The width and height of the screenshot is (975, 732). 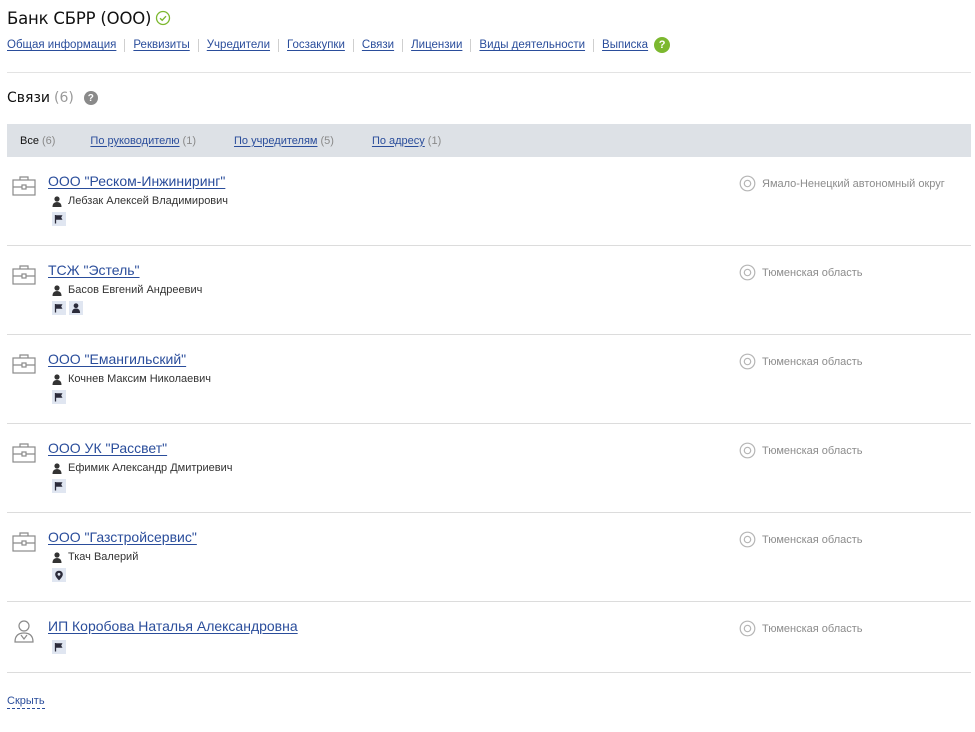 I want to click on connections-section-title: Связи (6) ?, so click(x=52, y=98).